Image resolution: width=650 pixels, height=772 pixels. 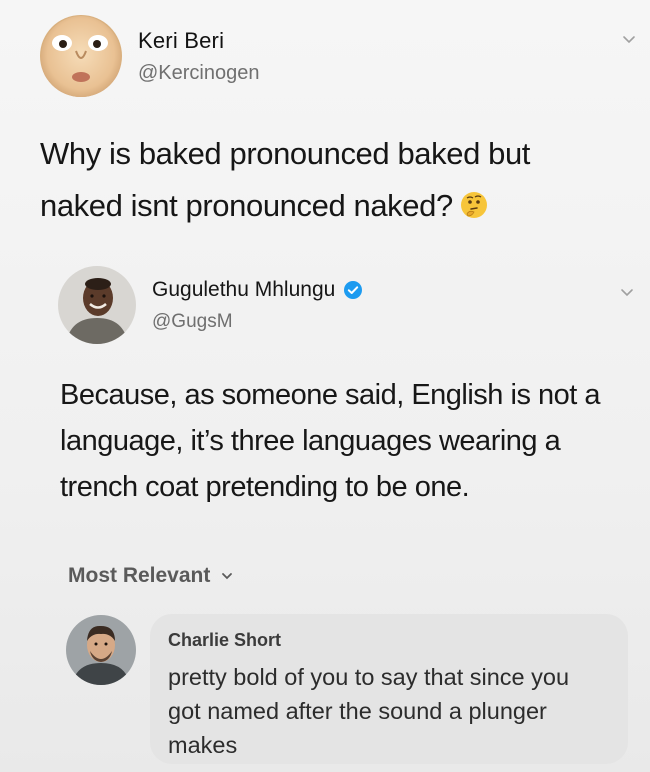 I want to click on thinking-face-icon, so click(x=473, y=205).